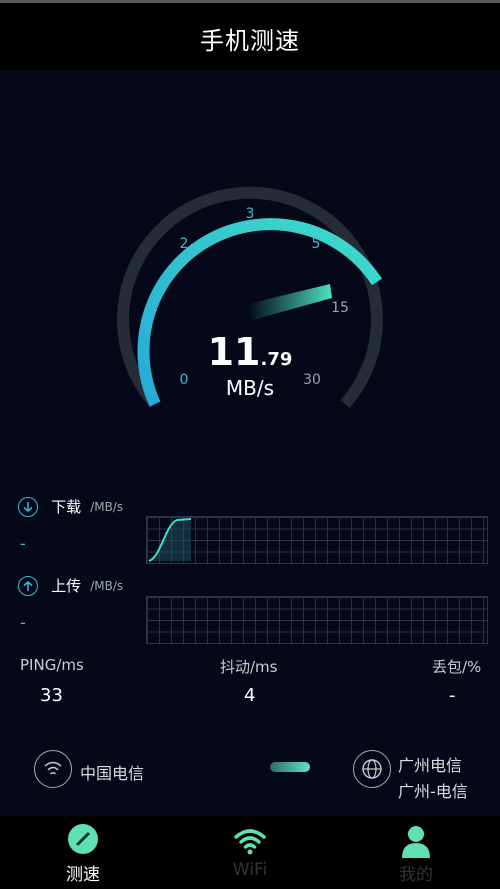  I want to click on tab-speedtest: 测速, so click(83, 852).